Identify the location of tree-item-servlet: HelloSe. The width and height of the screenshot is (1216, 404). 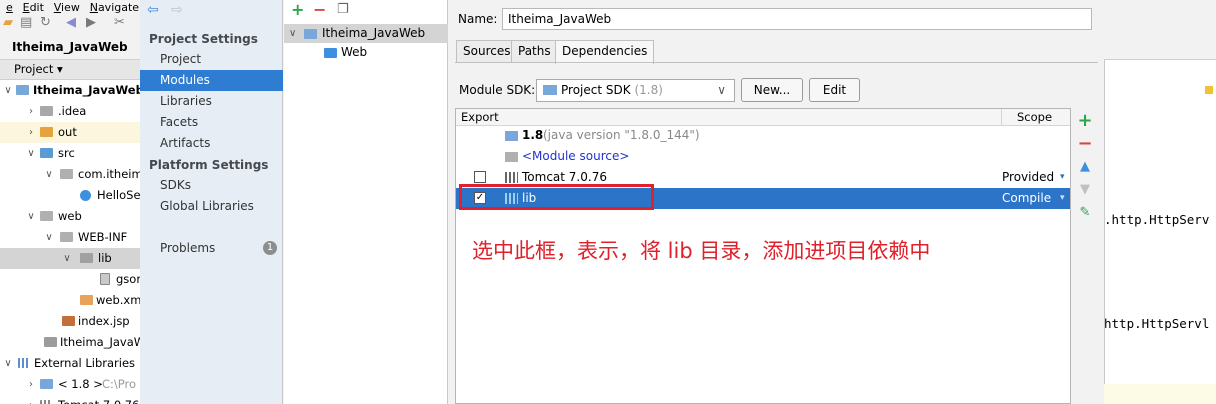
(70, 195).